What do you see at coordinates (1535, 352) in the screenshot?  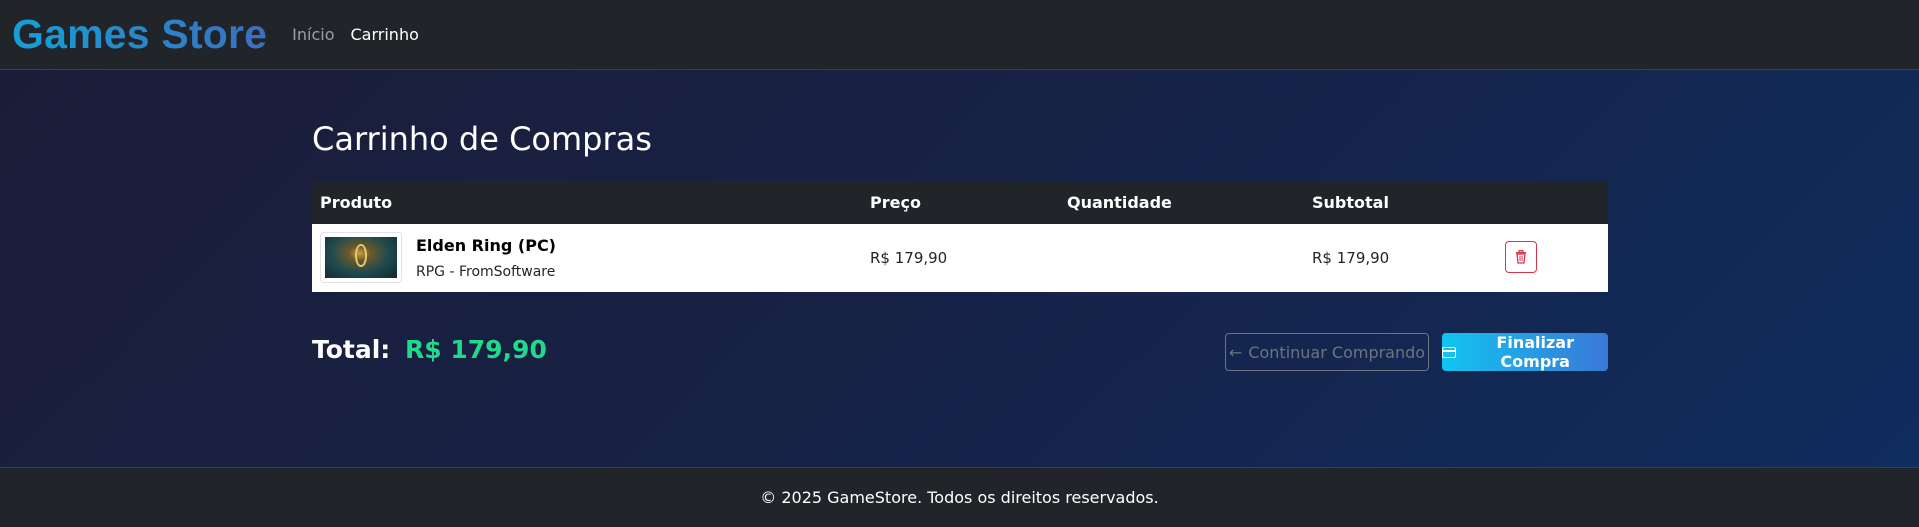 I see `checkout-label: Finalizar Compra` at bounding box center [1535, 352].